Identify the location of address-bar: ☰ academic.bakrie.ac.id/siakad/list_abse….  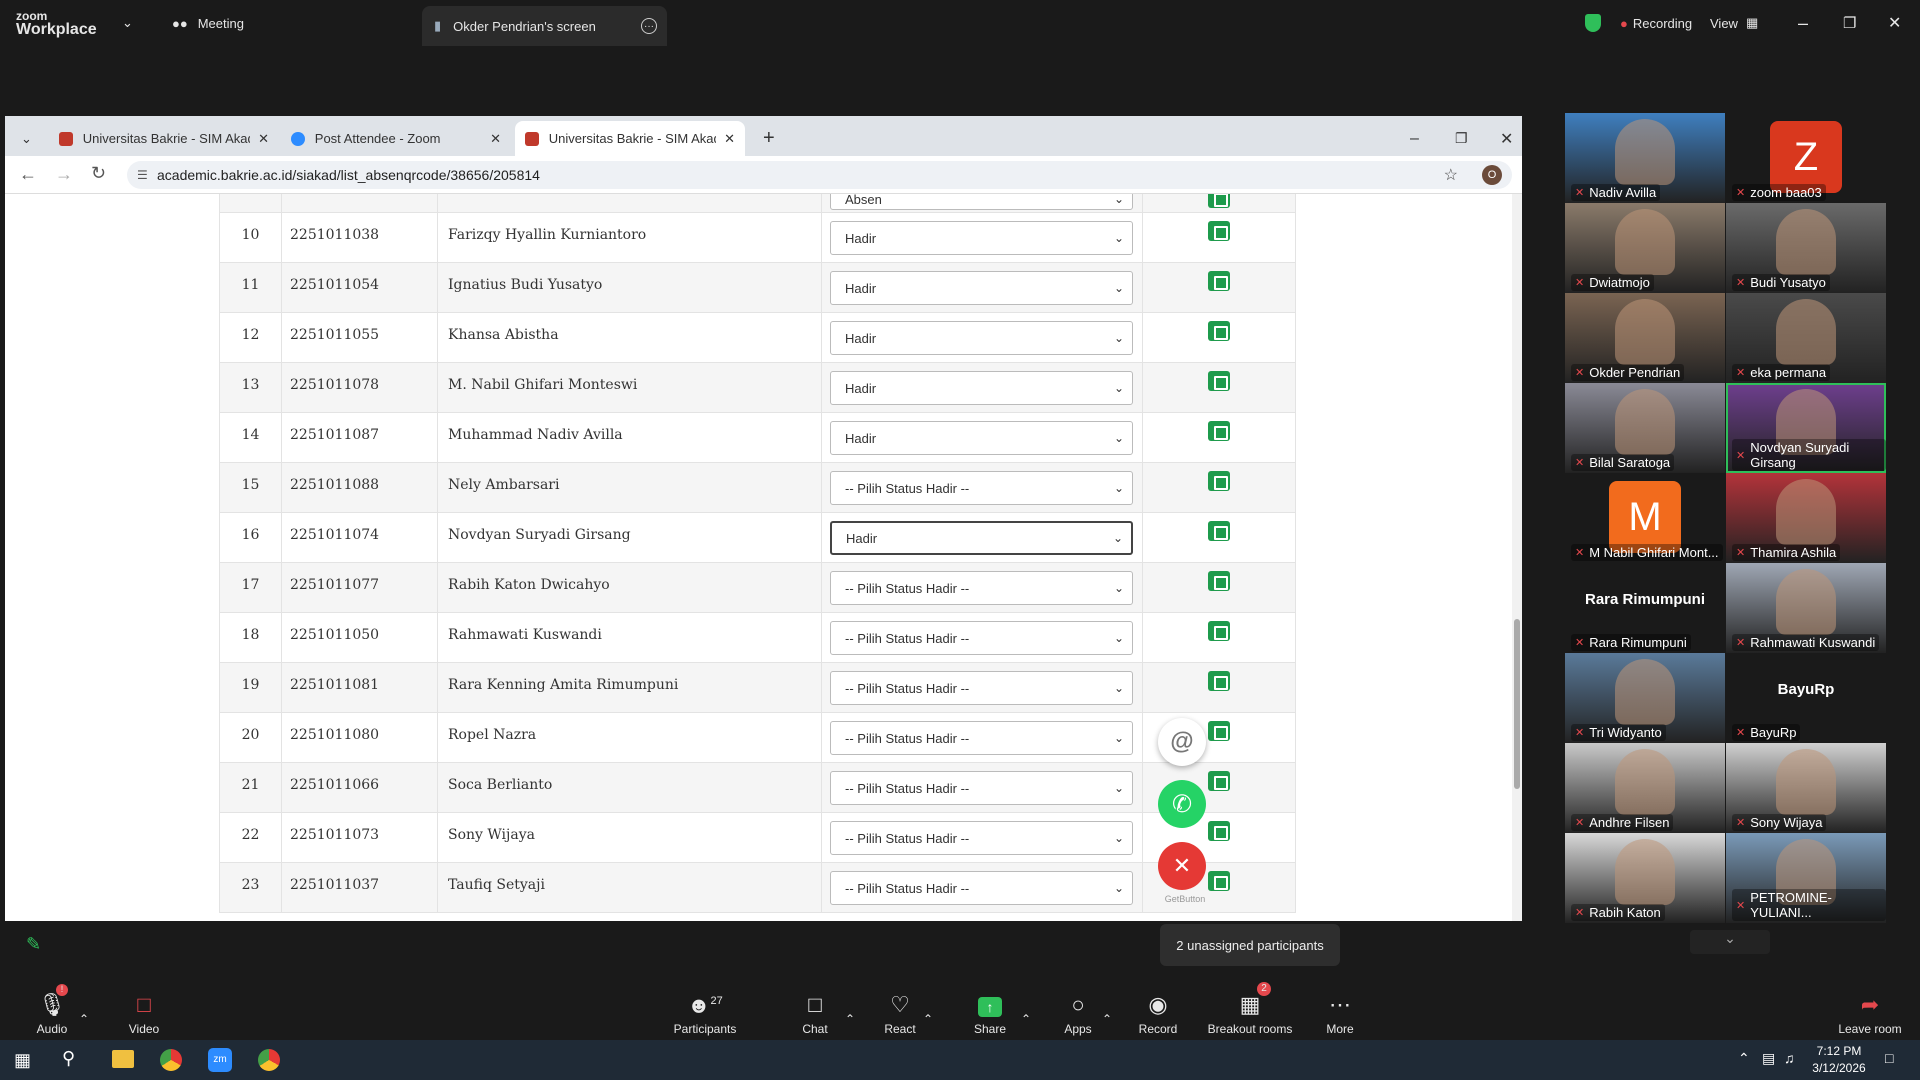
(819, 175).